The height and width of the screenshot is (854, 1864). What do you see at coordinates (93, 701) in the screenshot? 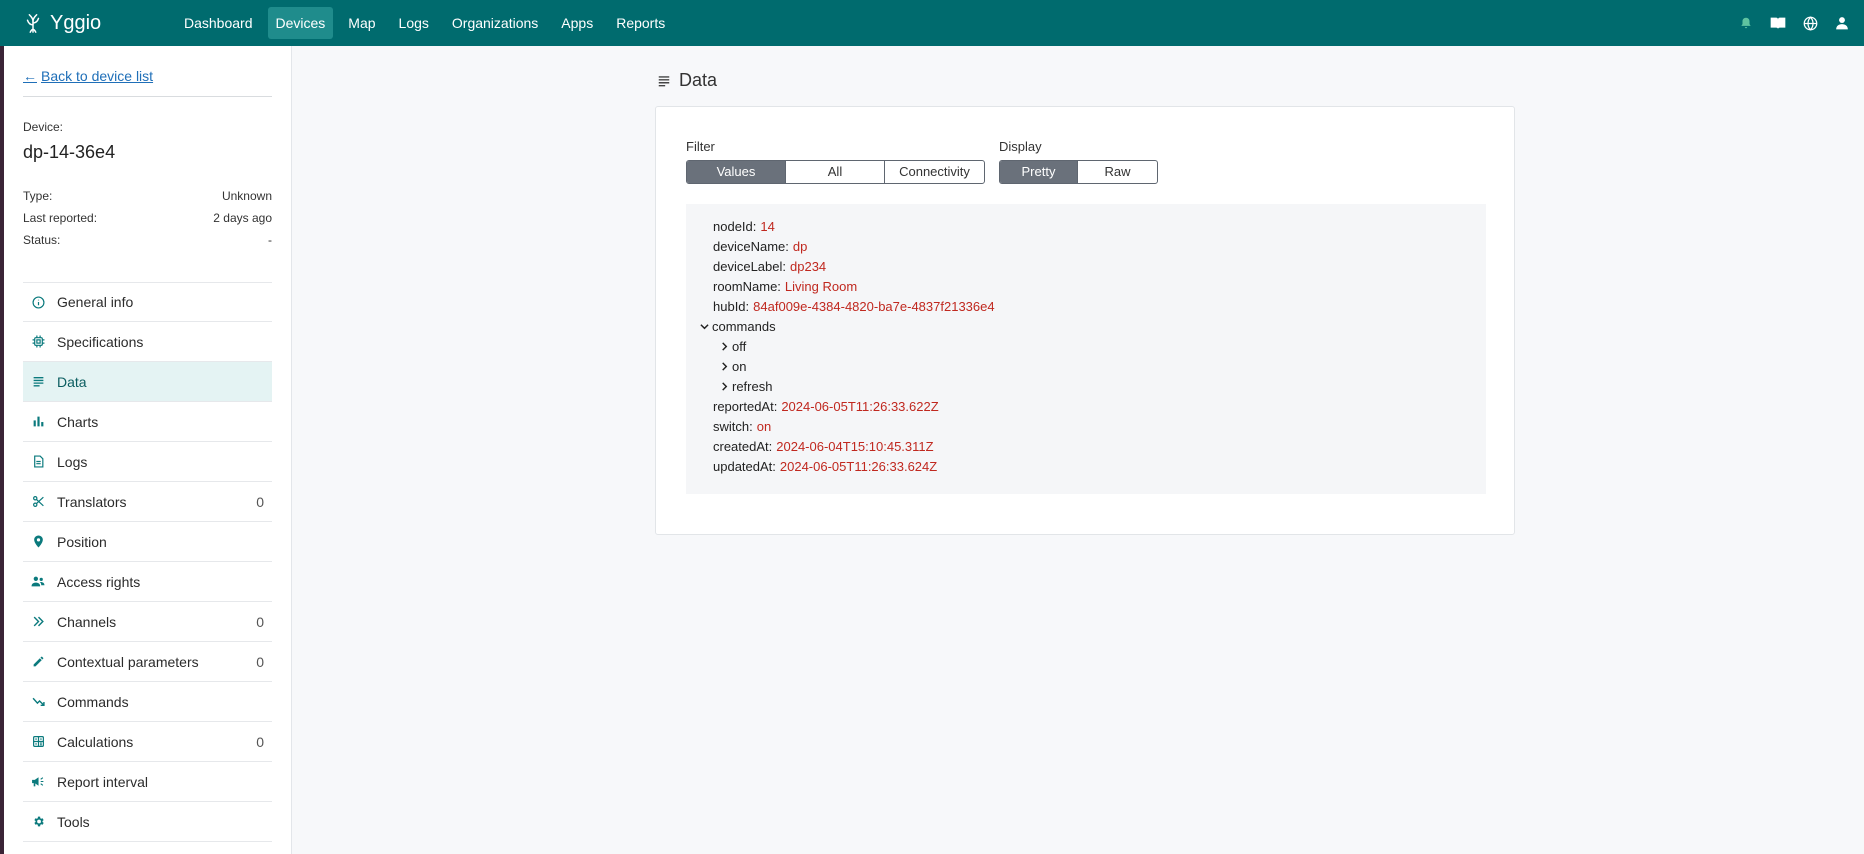
I see `menu-label: Commands` at bounding box center [93, 701].